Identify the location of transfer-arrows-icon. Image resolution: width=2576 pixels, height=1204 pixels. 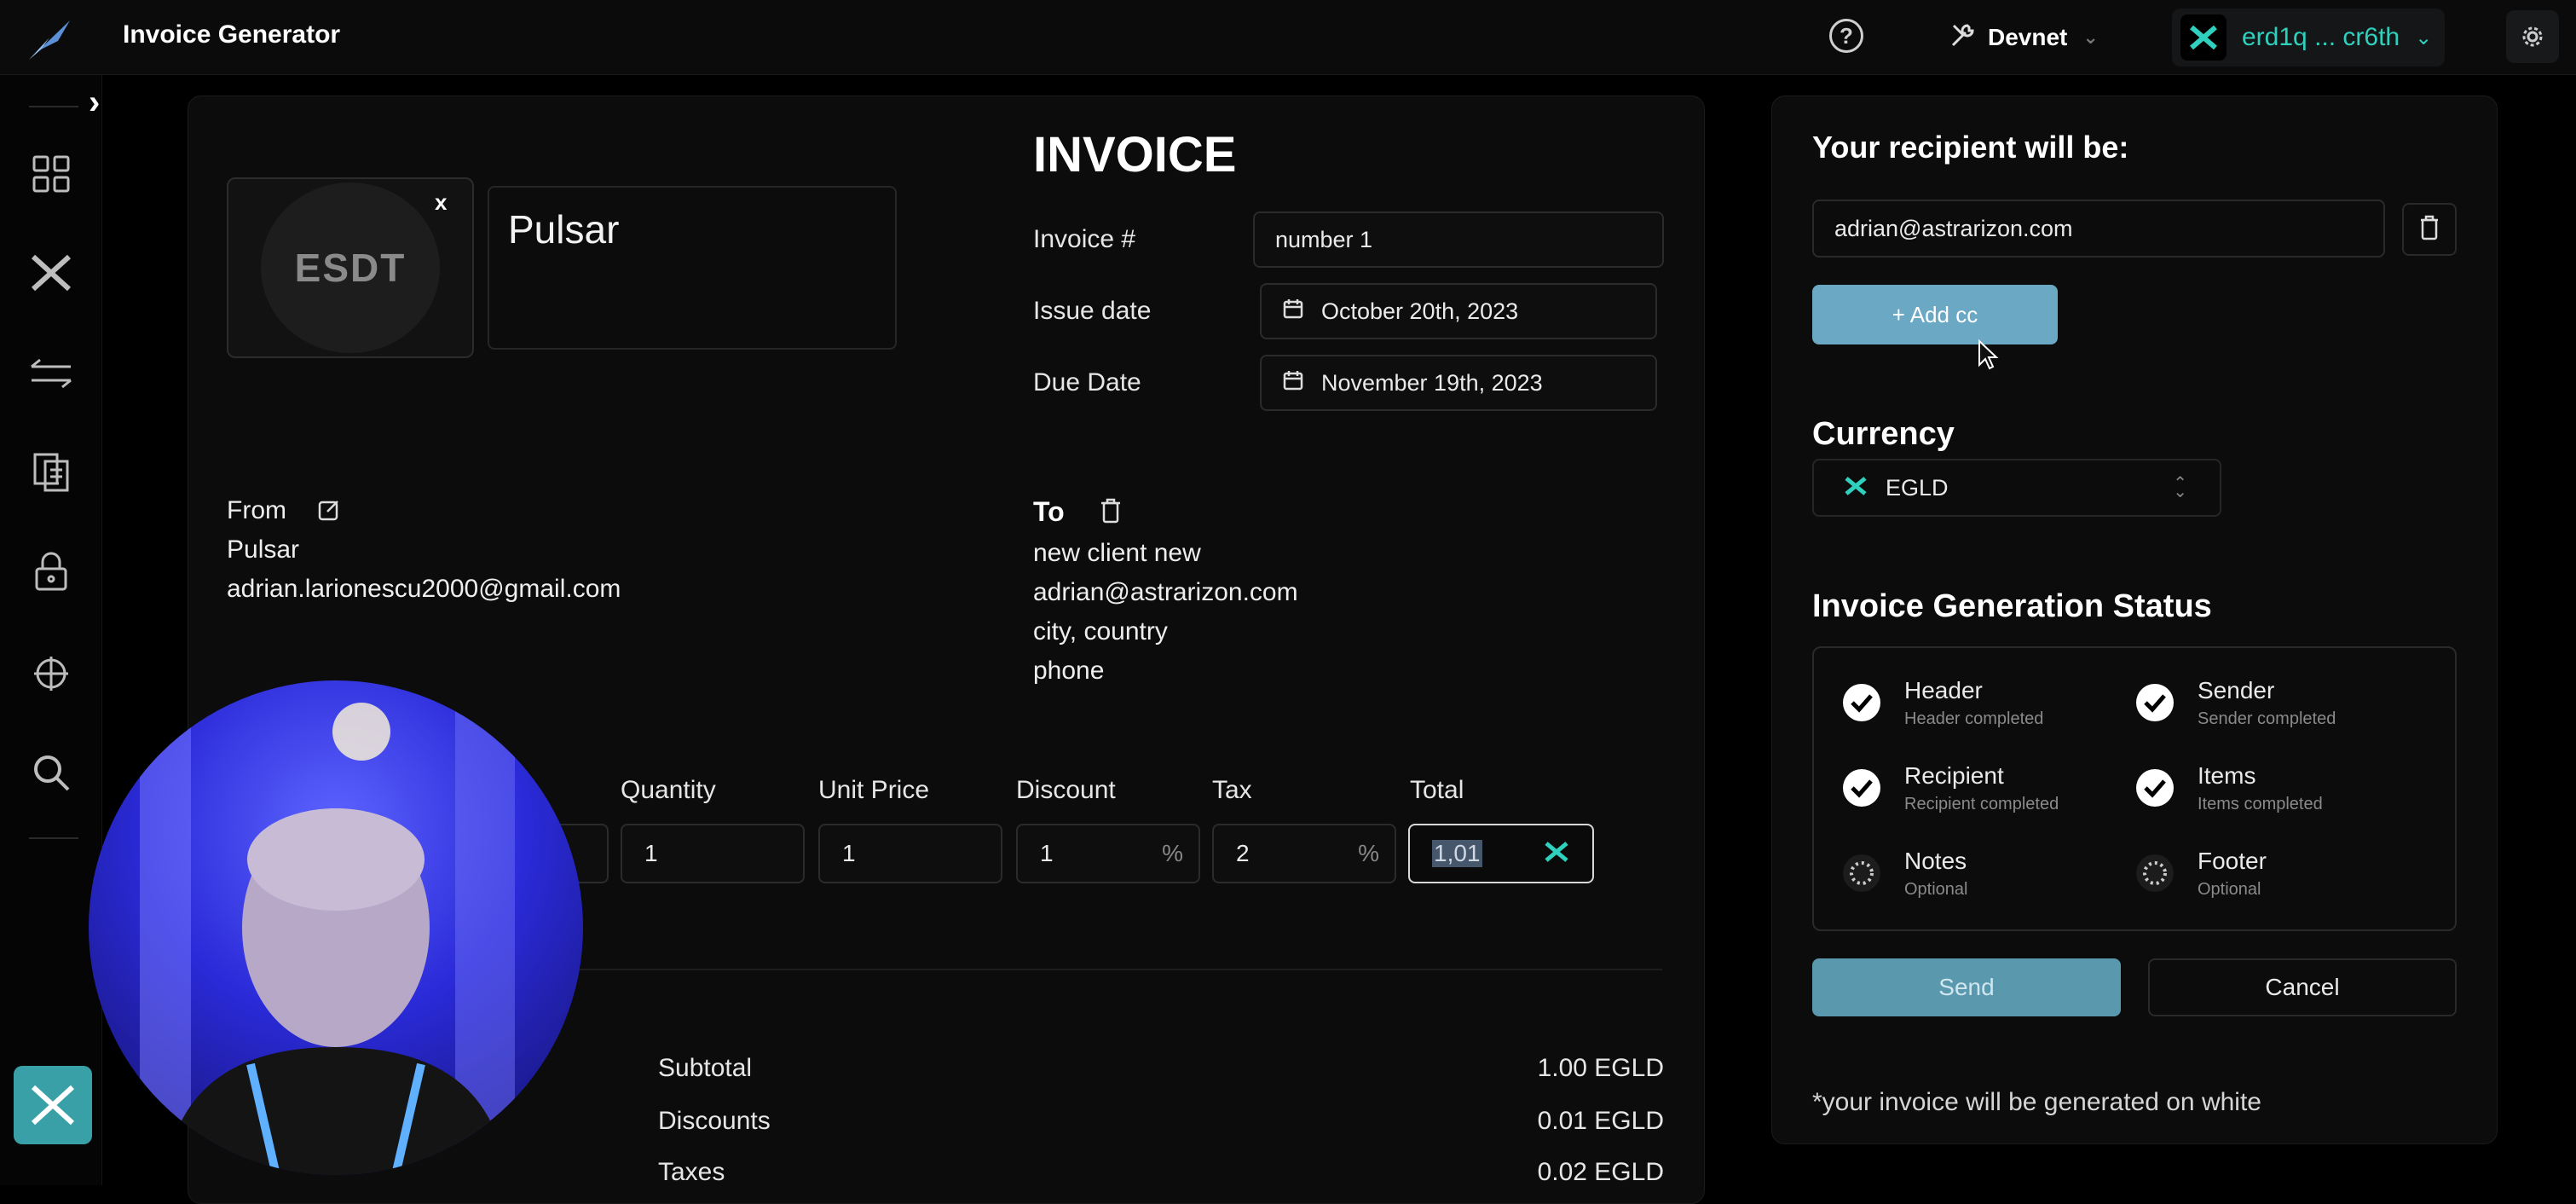
(51, 373).